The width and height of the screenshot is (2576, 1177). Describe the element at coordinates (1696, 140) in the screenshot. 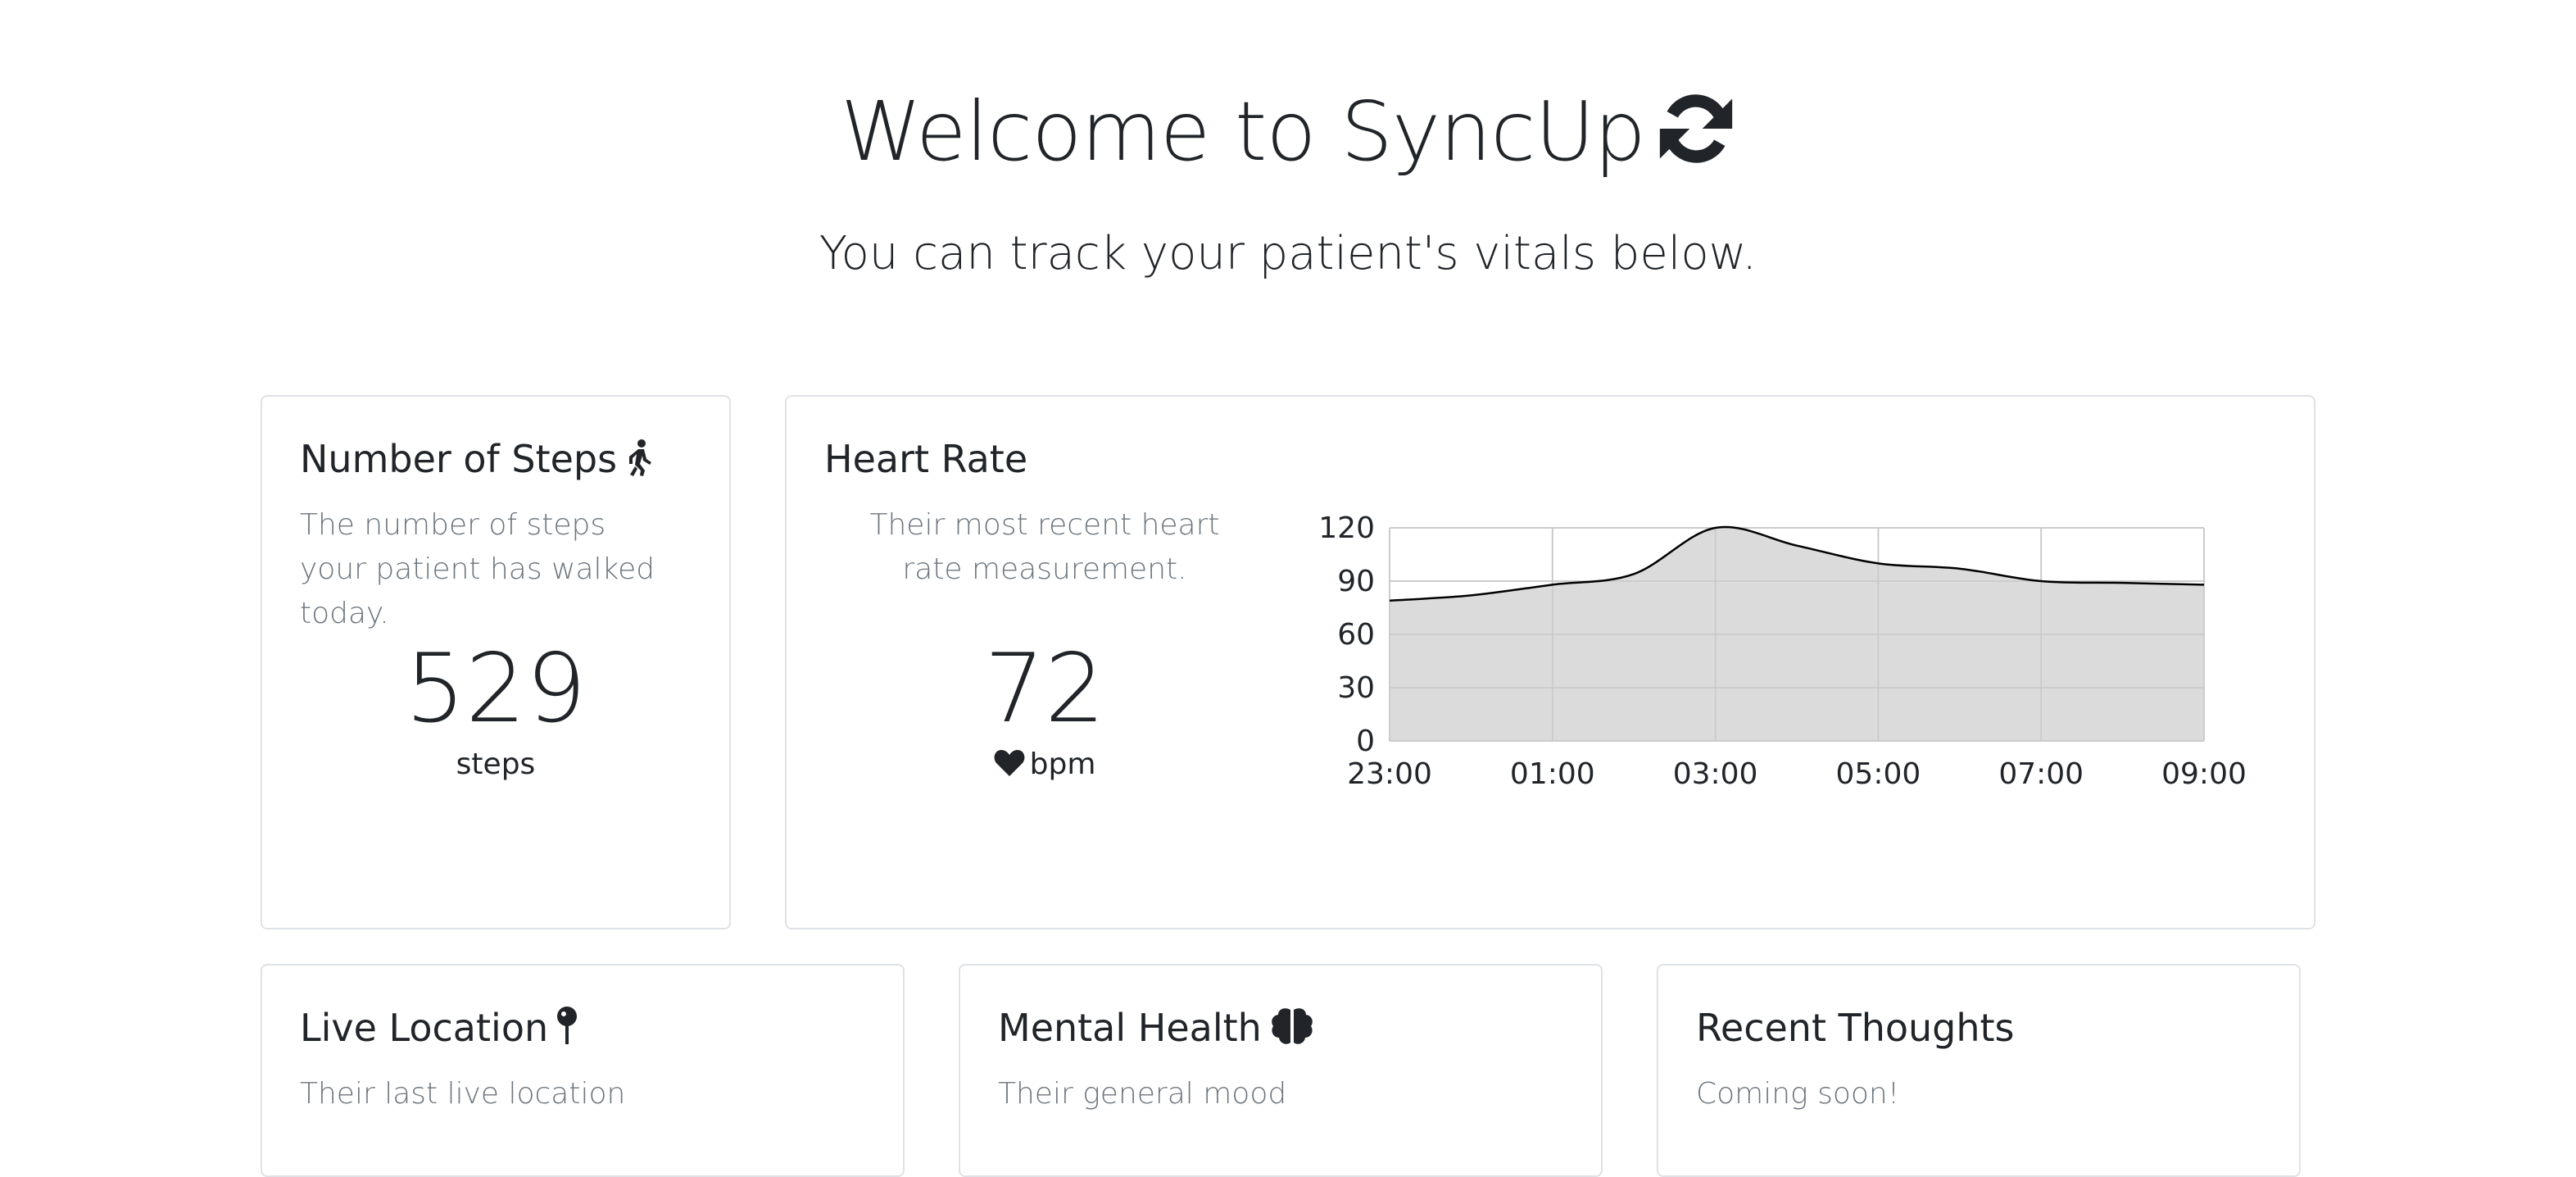

I see `sync-icon` at that location.